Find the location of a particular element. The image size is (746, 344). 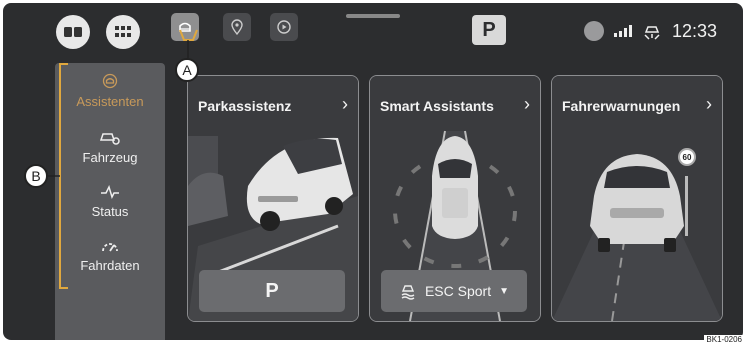

esc-icon is located at coordinates (408, 292).